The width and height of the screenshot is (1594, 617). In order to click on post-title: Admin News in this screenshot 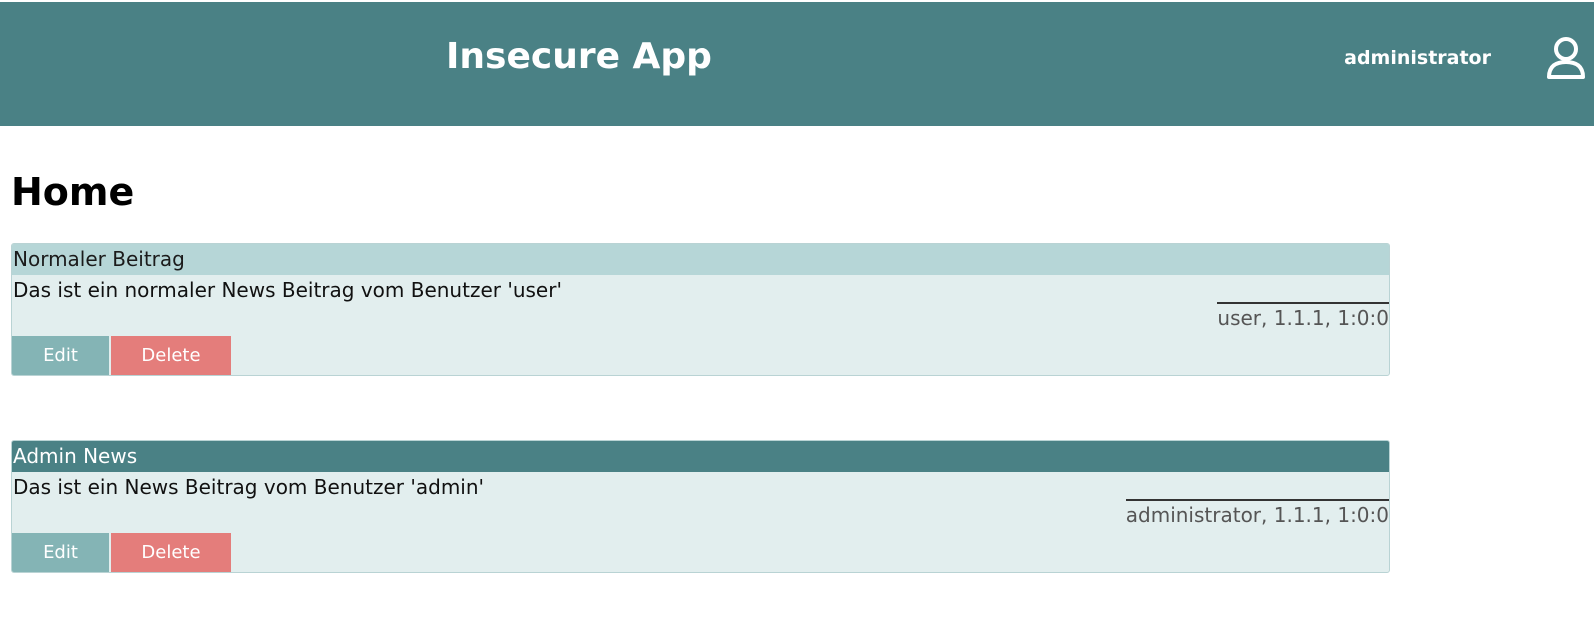, I will do `click(700, 456)`.